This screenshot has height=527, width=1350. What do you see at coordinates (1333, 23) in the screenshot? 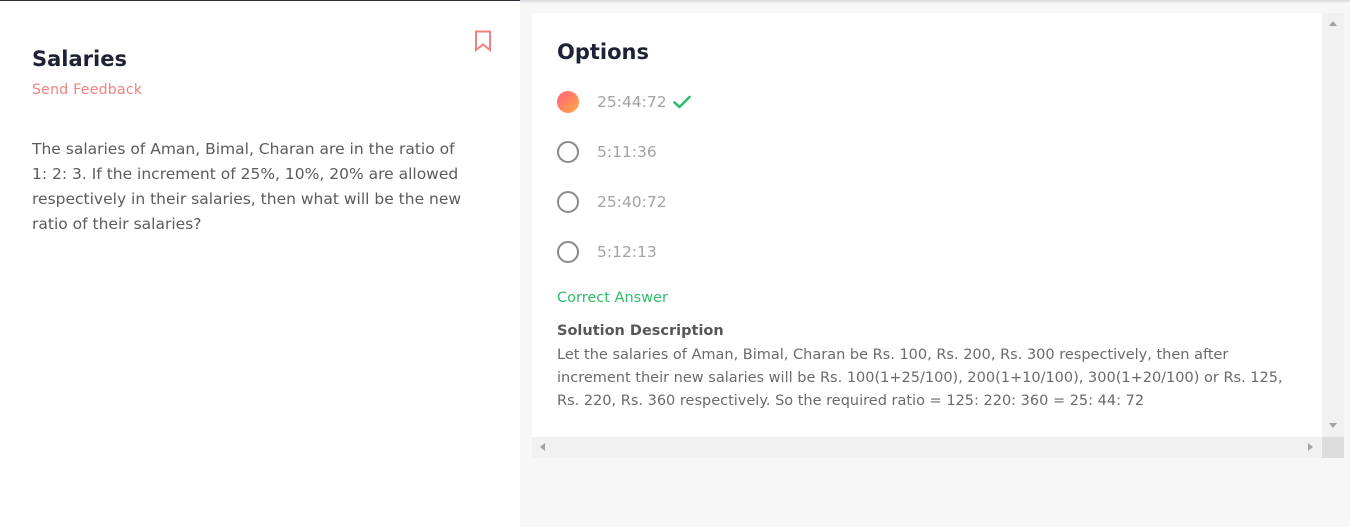
I see `scroll-up-arrow-icon` at bounding box center [1333, 23].